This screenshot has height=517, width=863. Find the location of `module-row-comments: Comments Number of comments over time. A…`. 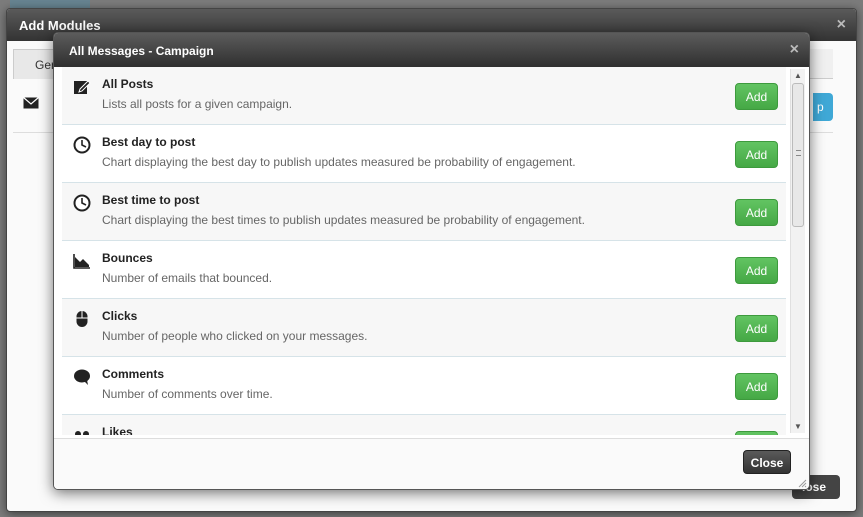

module-row-comments: Comments Number of comments over time. A… is located at coordinates (424, 386).